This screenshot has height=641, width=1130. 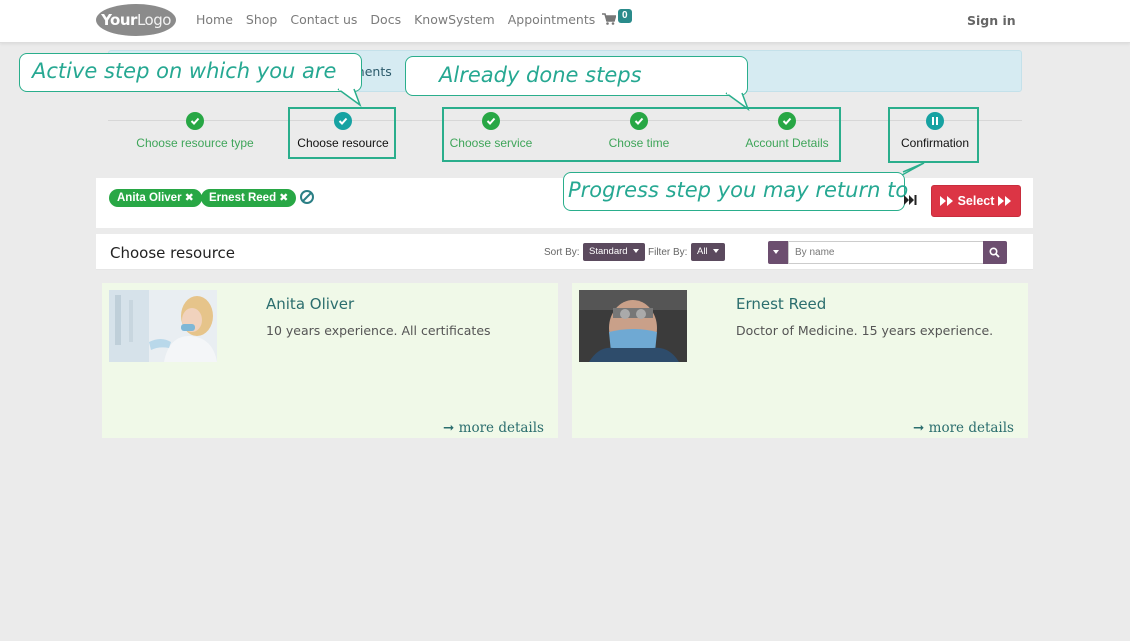 What do you see at coordinates (378, 330) in the screenshot?
I see `resource-description: 10 years experience. All certificates` at bounding box center [378, 330].